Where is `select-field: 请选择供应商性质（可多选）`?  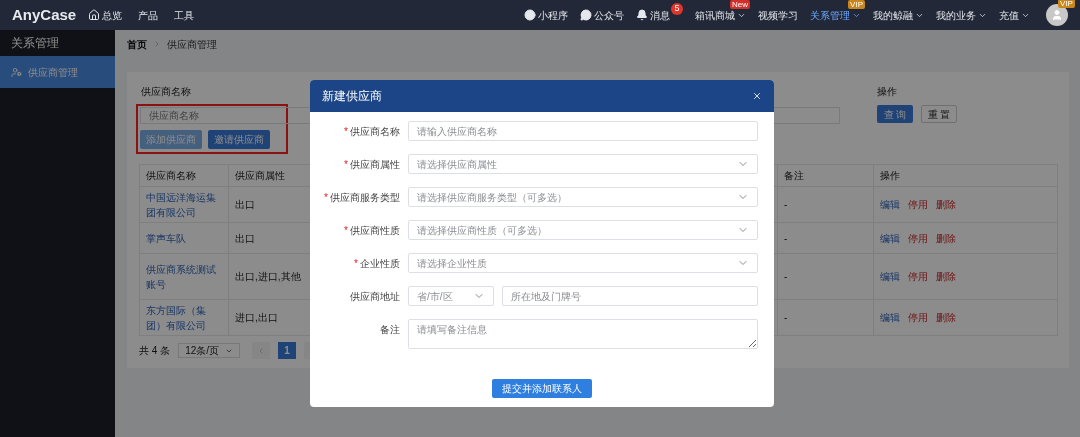 select-field: 请选择供应商性质（可多选） is located at coordinates (583, 230).